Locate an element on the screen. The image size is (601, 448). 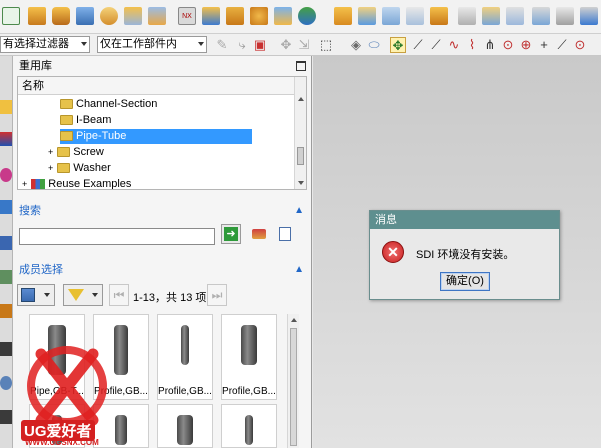
history-icon is located at coordinates (6, 243).